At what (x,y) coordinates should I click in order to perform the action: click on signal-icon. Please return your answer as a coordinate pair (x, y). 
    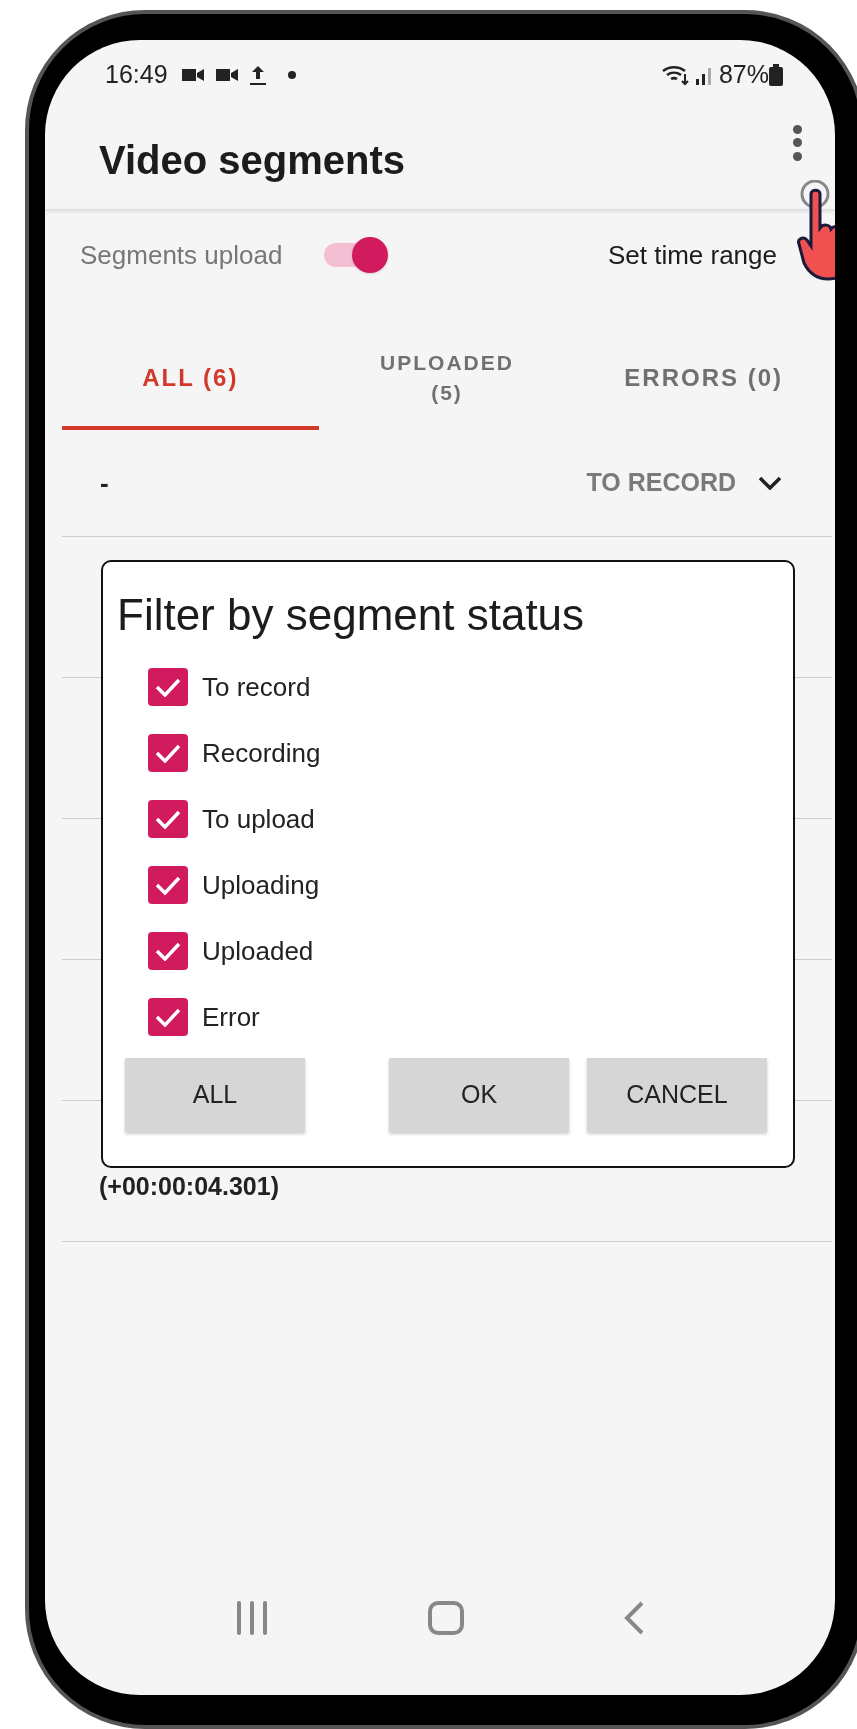
    Looking at the image, I should click on (703, 75).